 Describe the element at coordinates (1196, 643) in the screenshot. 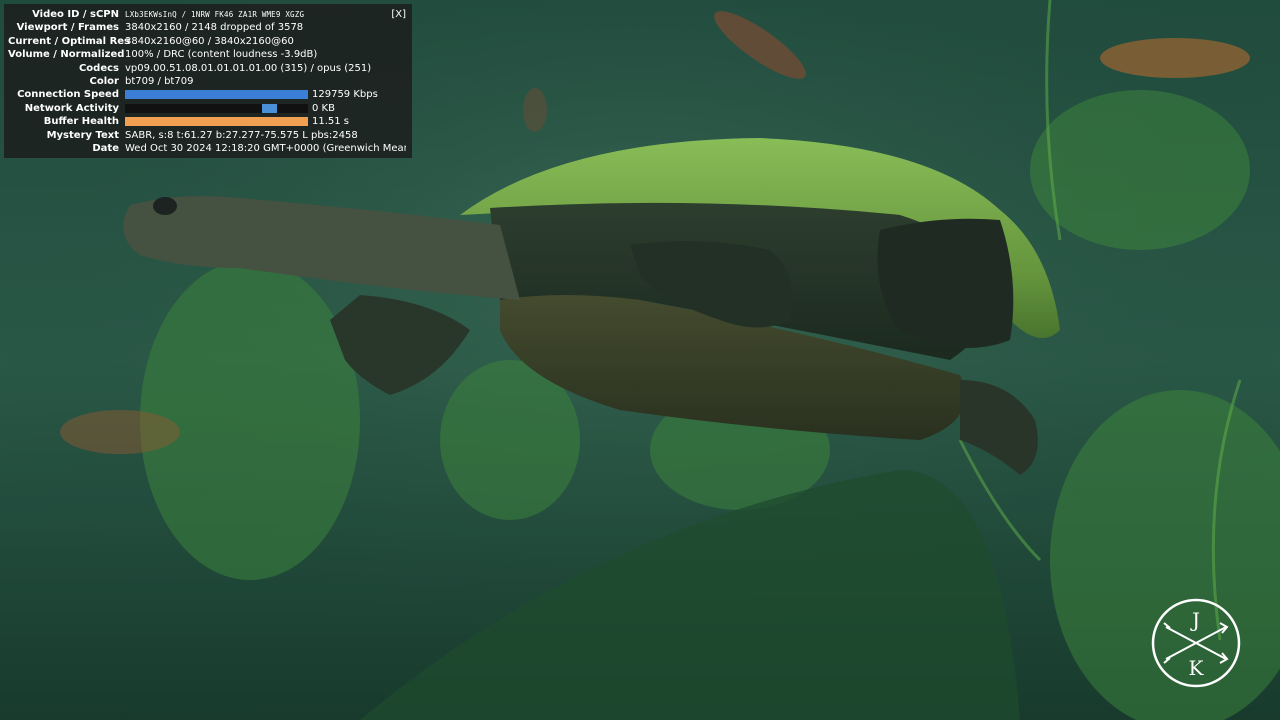

I see `channel-watermark-logo: J K` at that location.